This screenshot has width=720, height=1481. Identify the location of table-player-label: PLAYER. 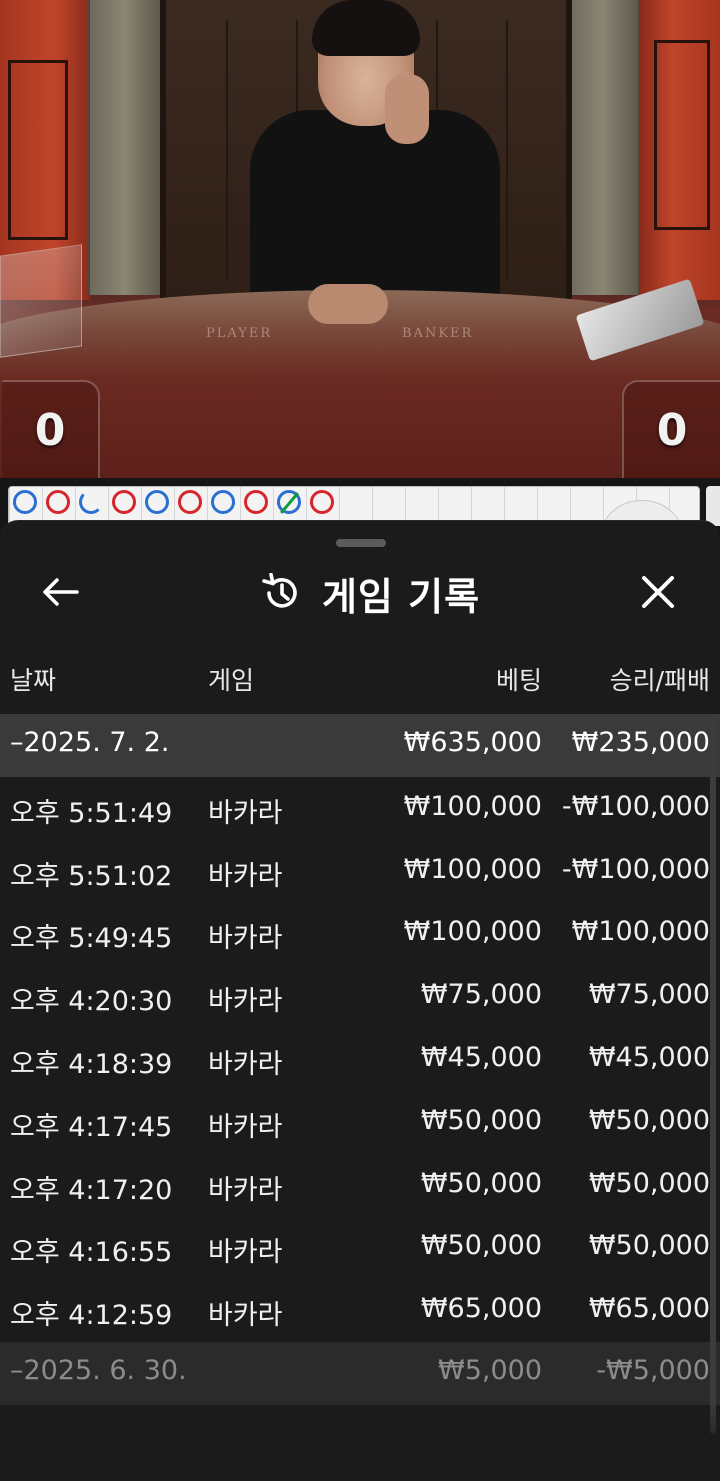
(239, 333).